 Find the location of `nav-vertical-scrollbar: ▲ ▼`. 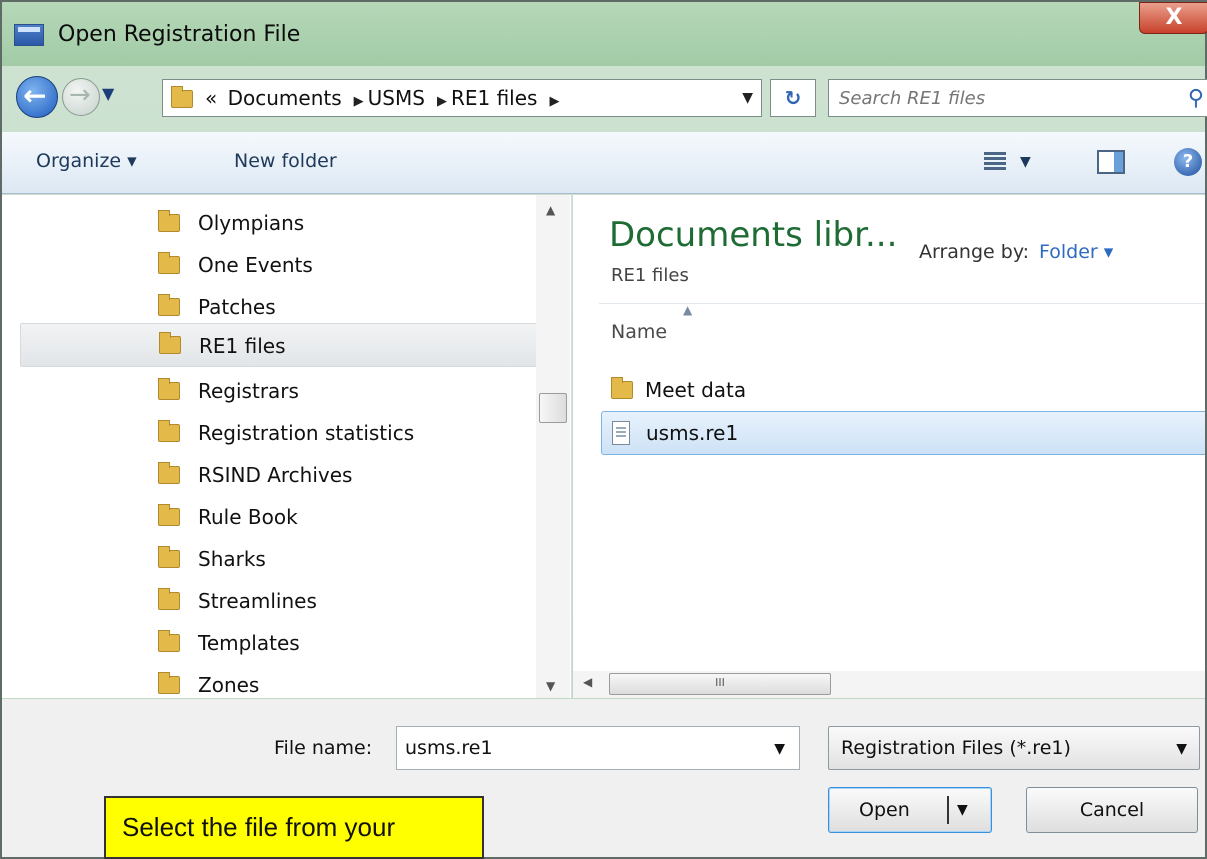

nav-vertical-scrollbar: ▲ ▼ is located at coordinates (553, 446).